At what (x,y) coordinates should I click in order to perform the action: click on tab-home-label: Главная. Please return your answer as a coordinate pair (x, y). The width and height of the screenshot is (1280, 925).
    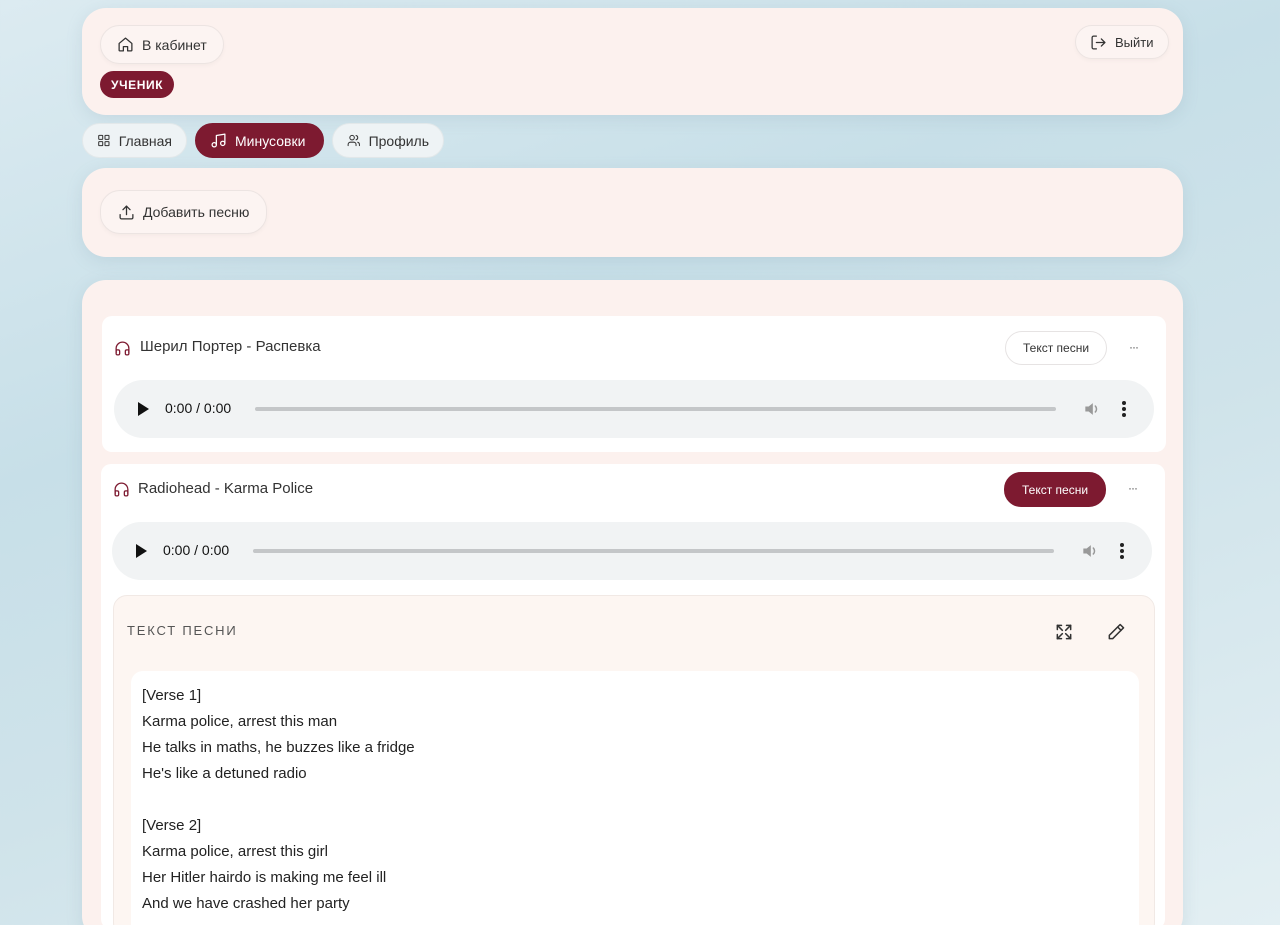
    Looking at the image, I should click on (145, 140).